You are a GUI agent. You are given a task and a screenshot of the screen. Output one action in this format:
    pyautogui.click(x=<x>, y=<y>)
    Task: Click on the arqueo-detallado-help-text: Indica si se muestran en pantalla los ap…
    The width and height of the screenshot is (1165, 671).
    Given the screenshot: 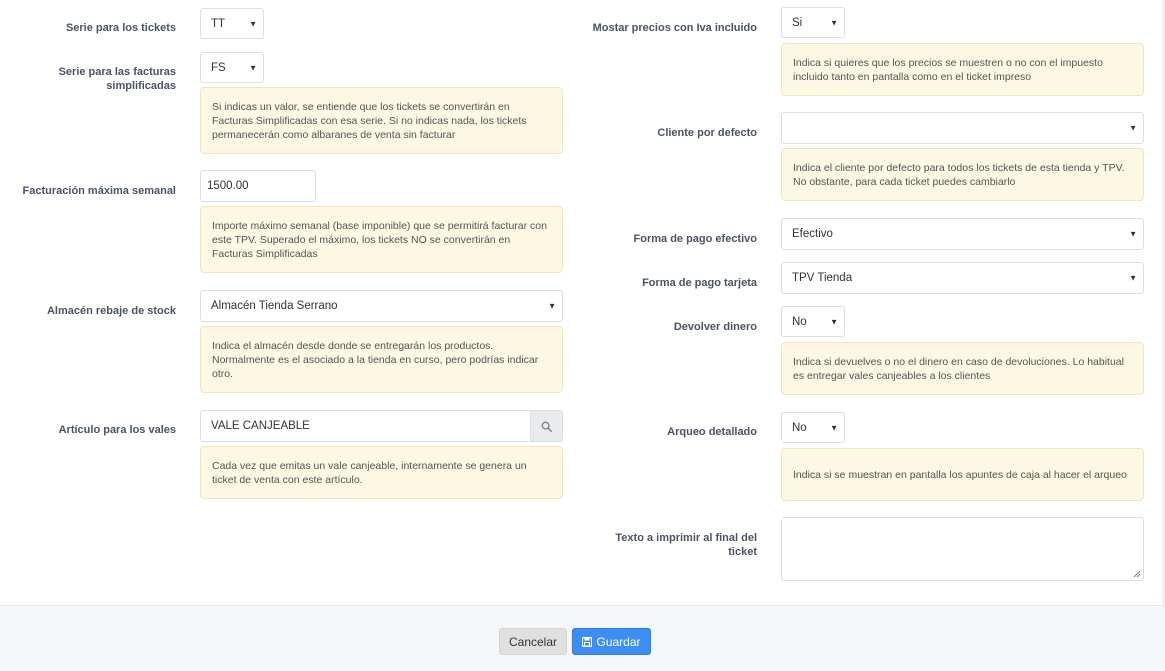 What is the action you would take?
    pyautogui.click(x=960, y=474)
    